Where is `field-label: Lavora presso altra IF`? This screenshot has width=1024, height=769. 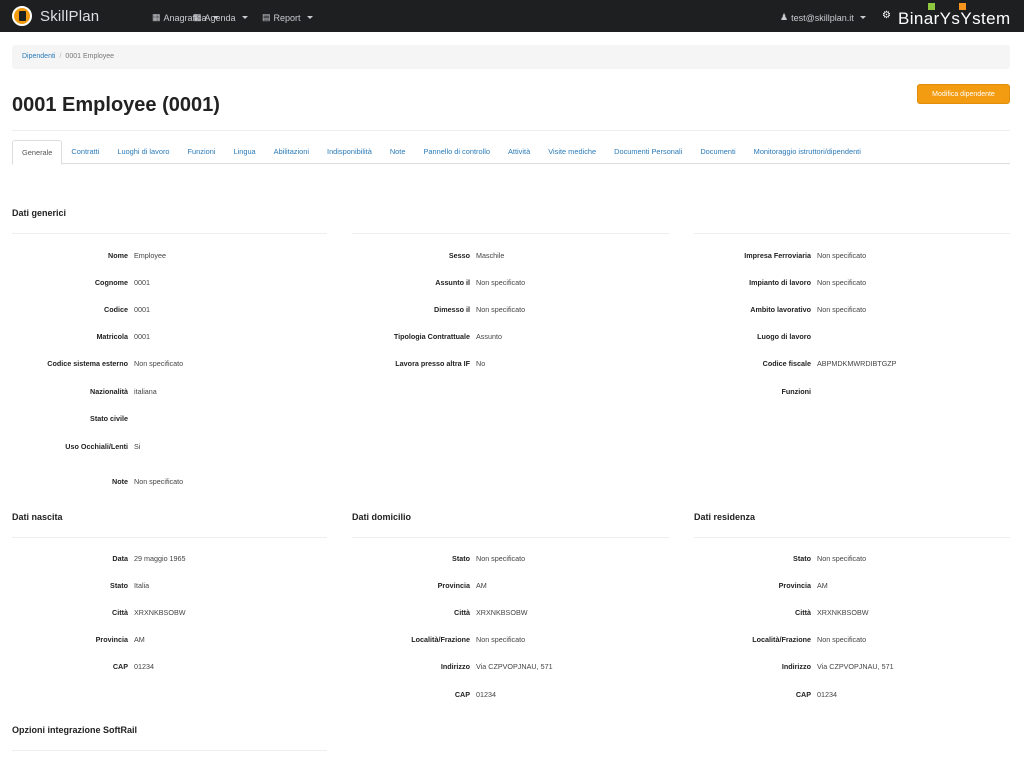
field-label: Lavora presso altra IF is located at coordinates (432, 363).